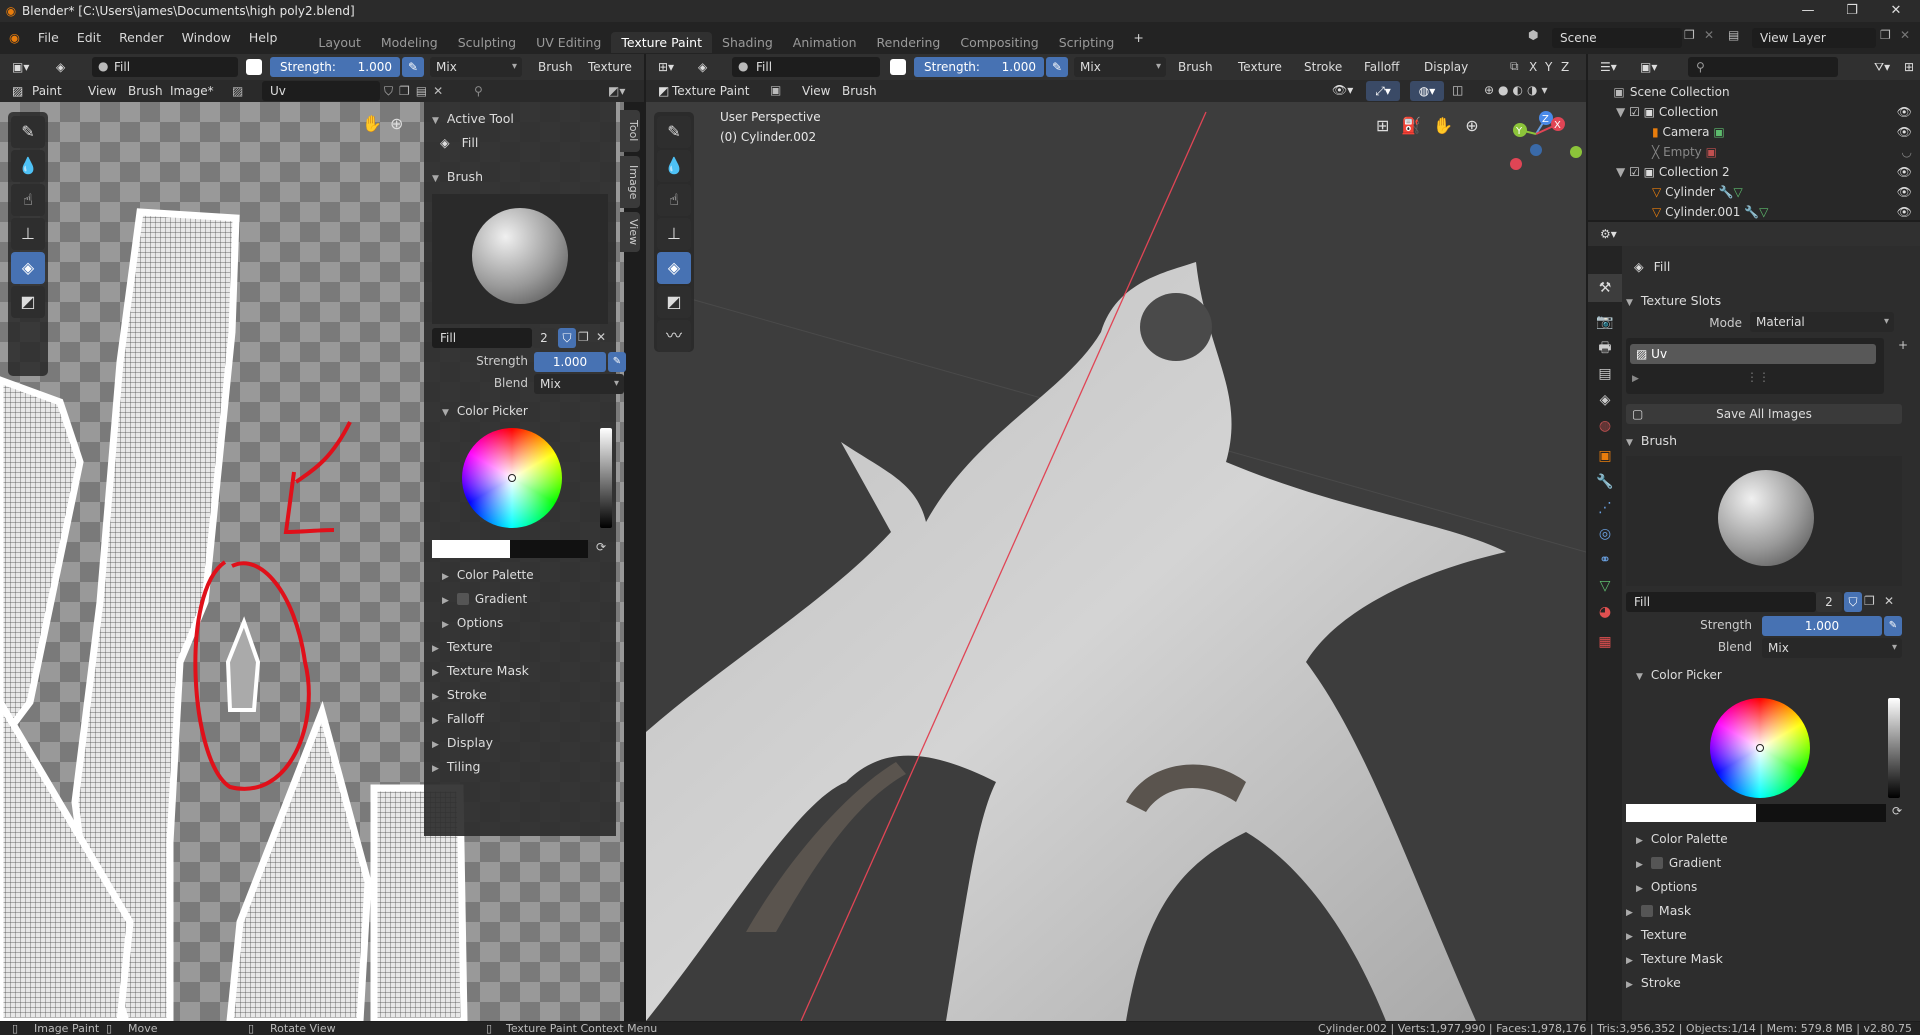 The height and width of the screenshot is (1035, 1920). I want to click on view-layer-tab-icon: ▤, so click(1605, 374).